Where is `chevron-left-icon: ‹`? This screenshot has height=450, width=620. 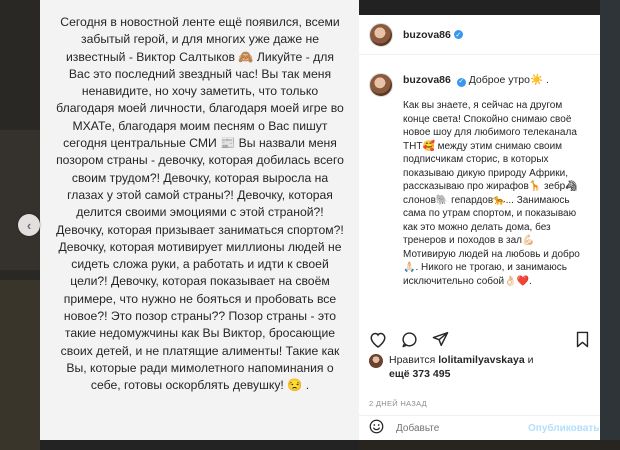 chevron-left-icon: ‹ is located at coordinates (29, 225).